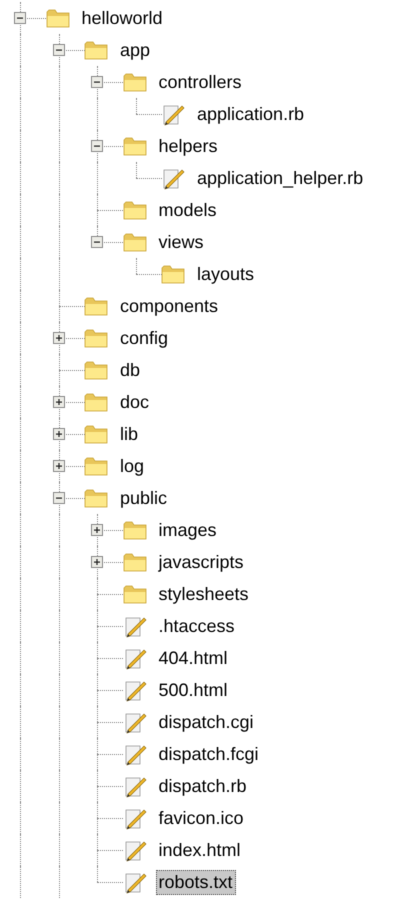  Describe the element at coordinates (193, 690) in the screenshot. I see `tree-item: 500.html` at that location.